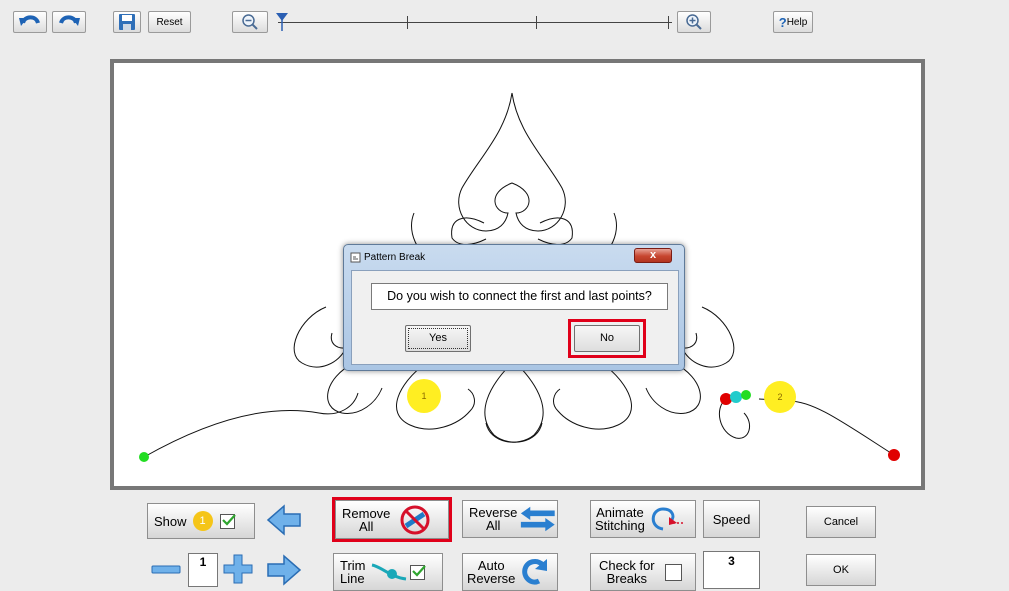 Image resolution: width=1009 pixels, height=591 pixels. I want to click on speed-label: Speed, so click(731, 519).